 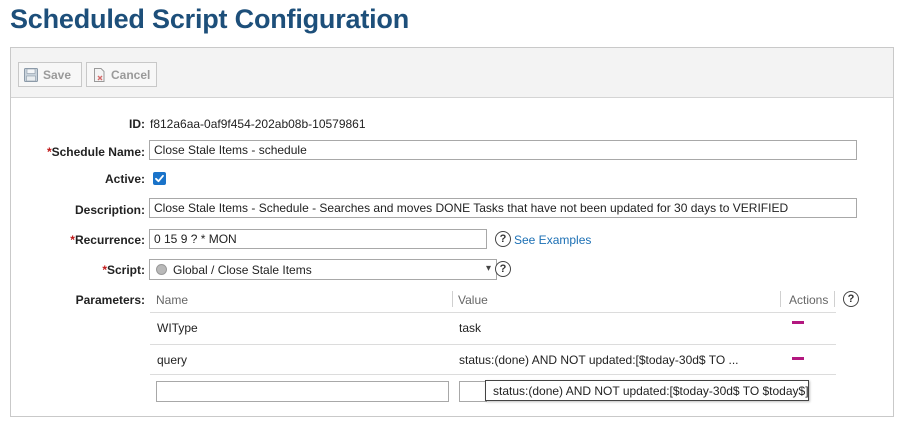 I want to click on parameters-label: Parameters:, so click(x=110, y=300).